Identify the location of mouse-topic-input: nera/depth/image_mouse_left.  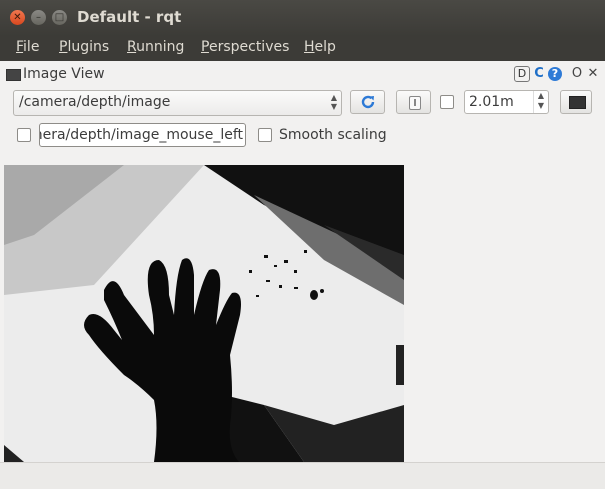
(142, 135).